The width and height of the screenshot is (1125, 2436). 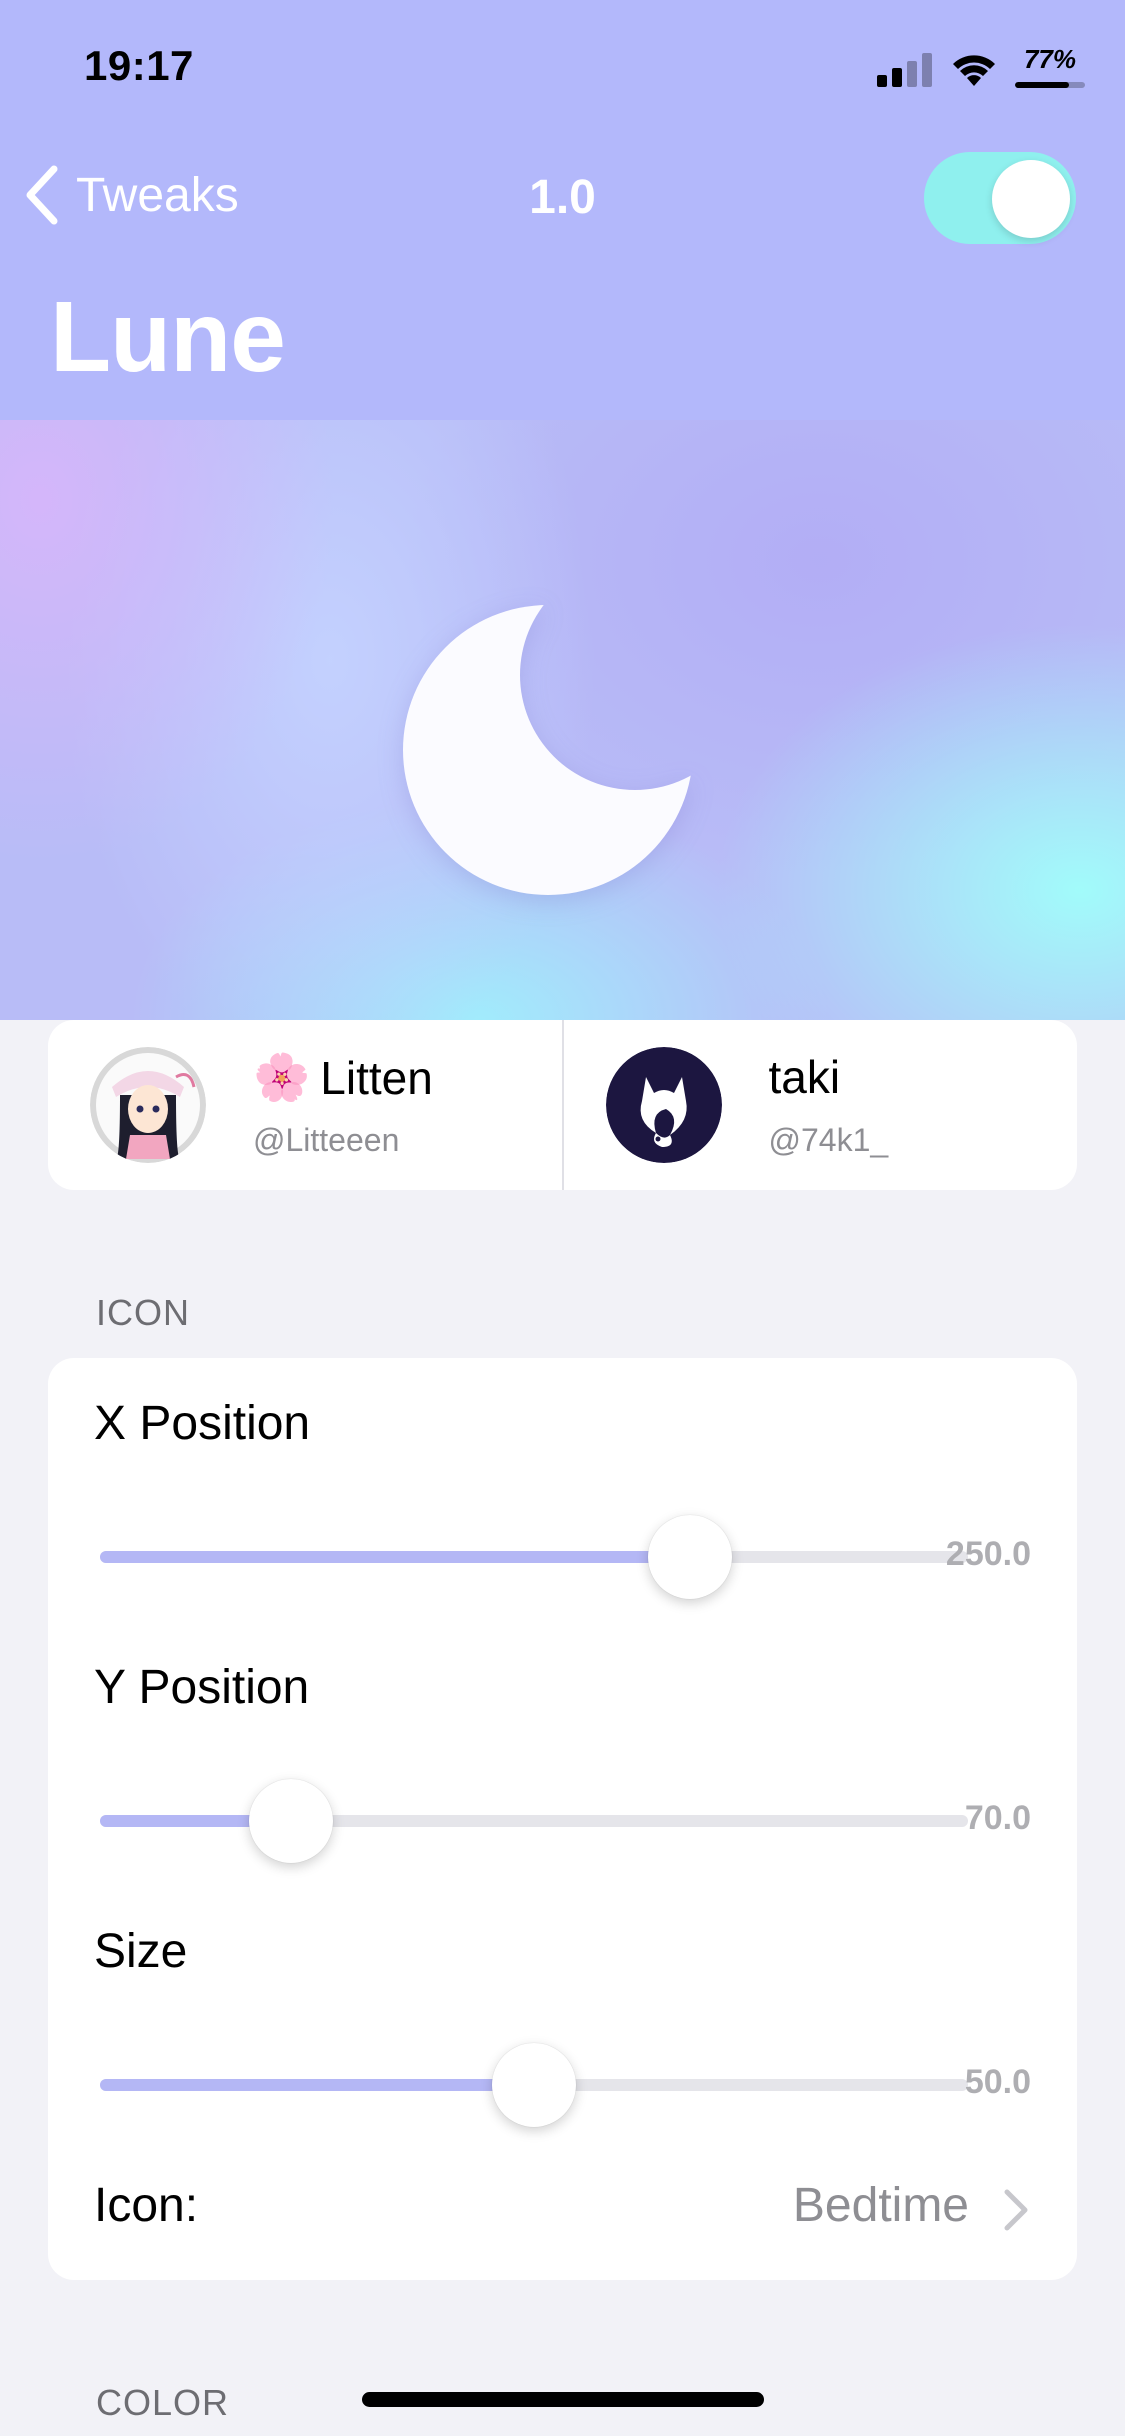 What do you see at coordinates (141, 1951) in the screenshot?
I see `size-label: Size` at bounding box center [141, 1951].